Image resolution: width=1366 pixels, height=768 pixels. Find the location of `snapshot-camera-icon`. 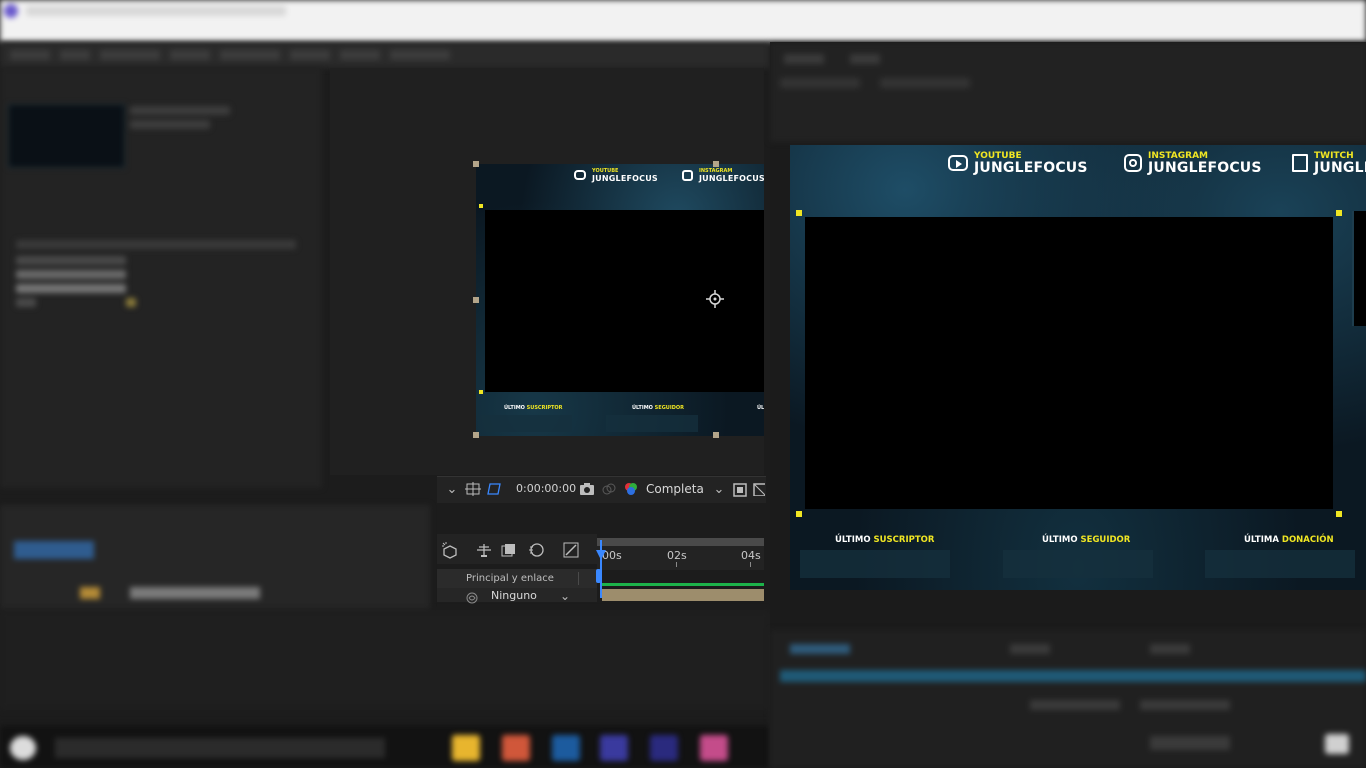

snapshot-camera-icon is located at coordinates (587, 489).